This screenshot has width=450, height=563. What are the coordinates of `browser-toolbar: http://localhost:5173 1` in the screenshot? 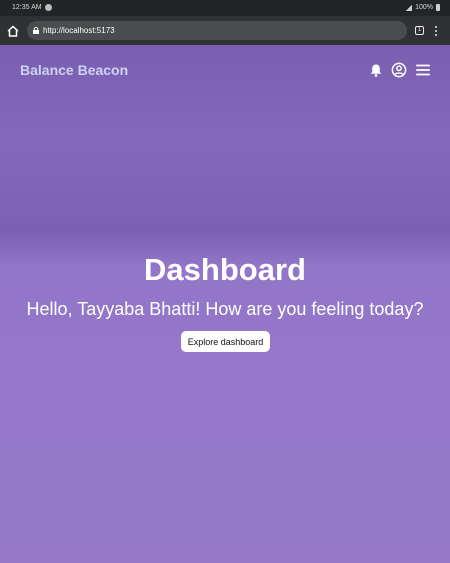 It's located at (225, 30).